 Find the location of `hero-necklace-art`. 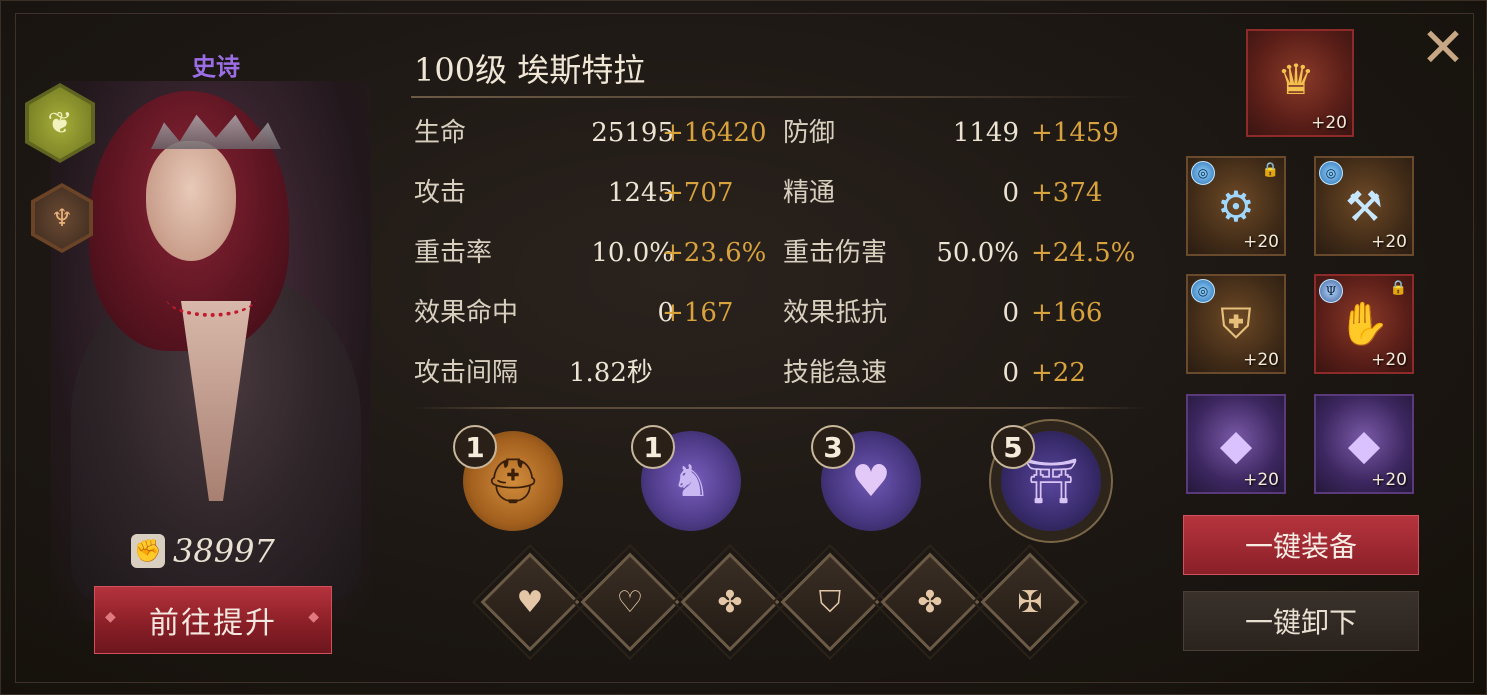

hero-necklace-art is located at coordinates (211, 298).